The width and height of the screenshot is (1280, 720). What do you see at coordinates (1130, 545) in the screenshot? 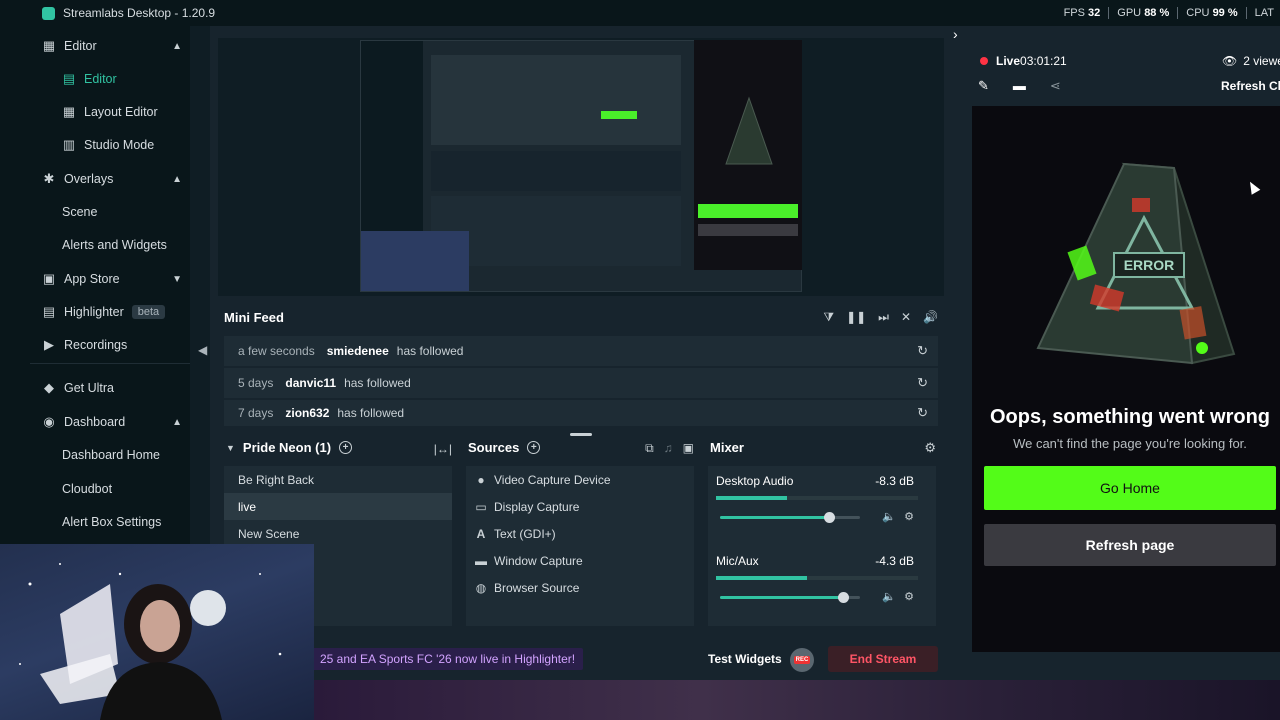
I see `refresh-page-button: Refresh page` at bounding box center [1130, 545].